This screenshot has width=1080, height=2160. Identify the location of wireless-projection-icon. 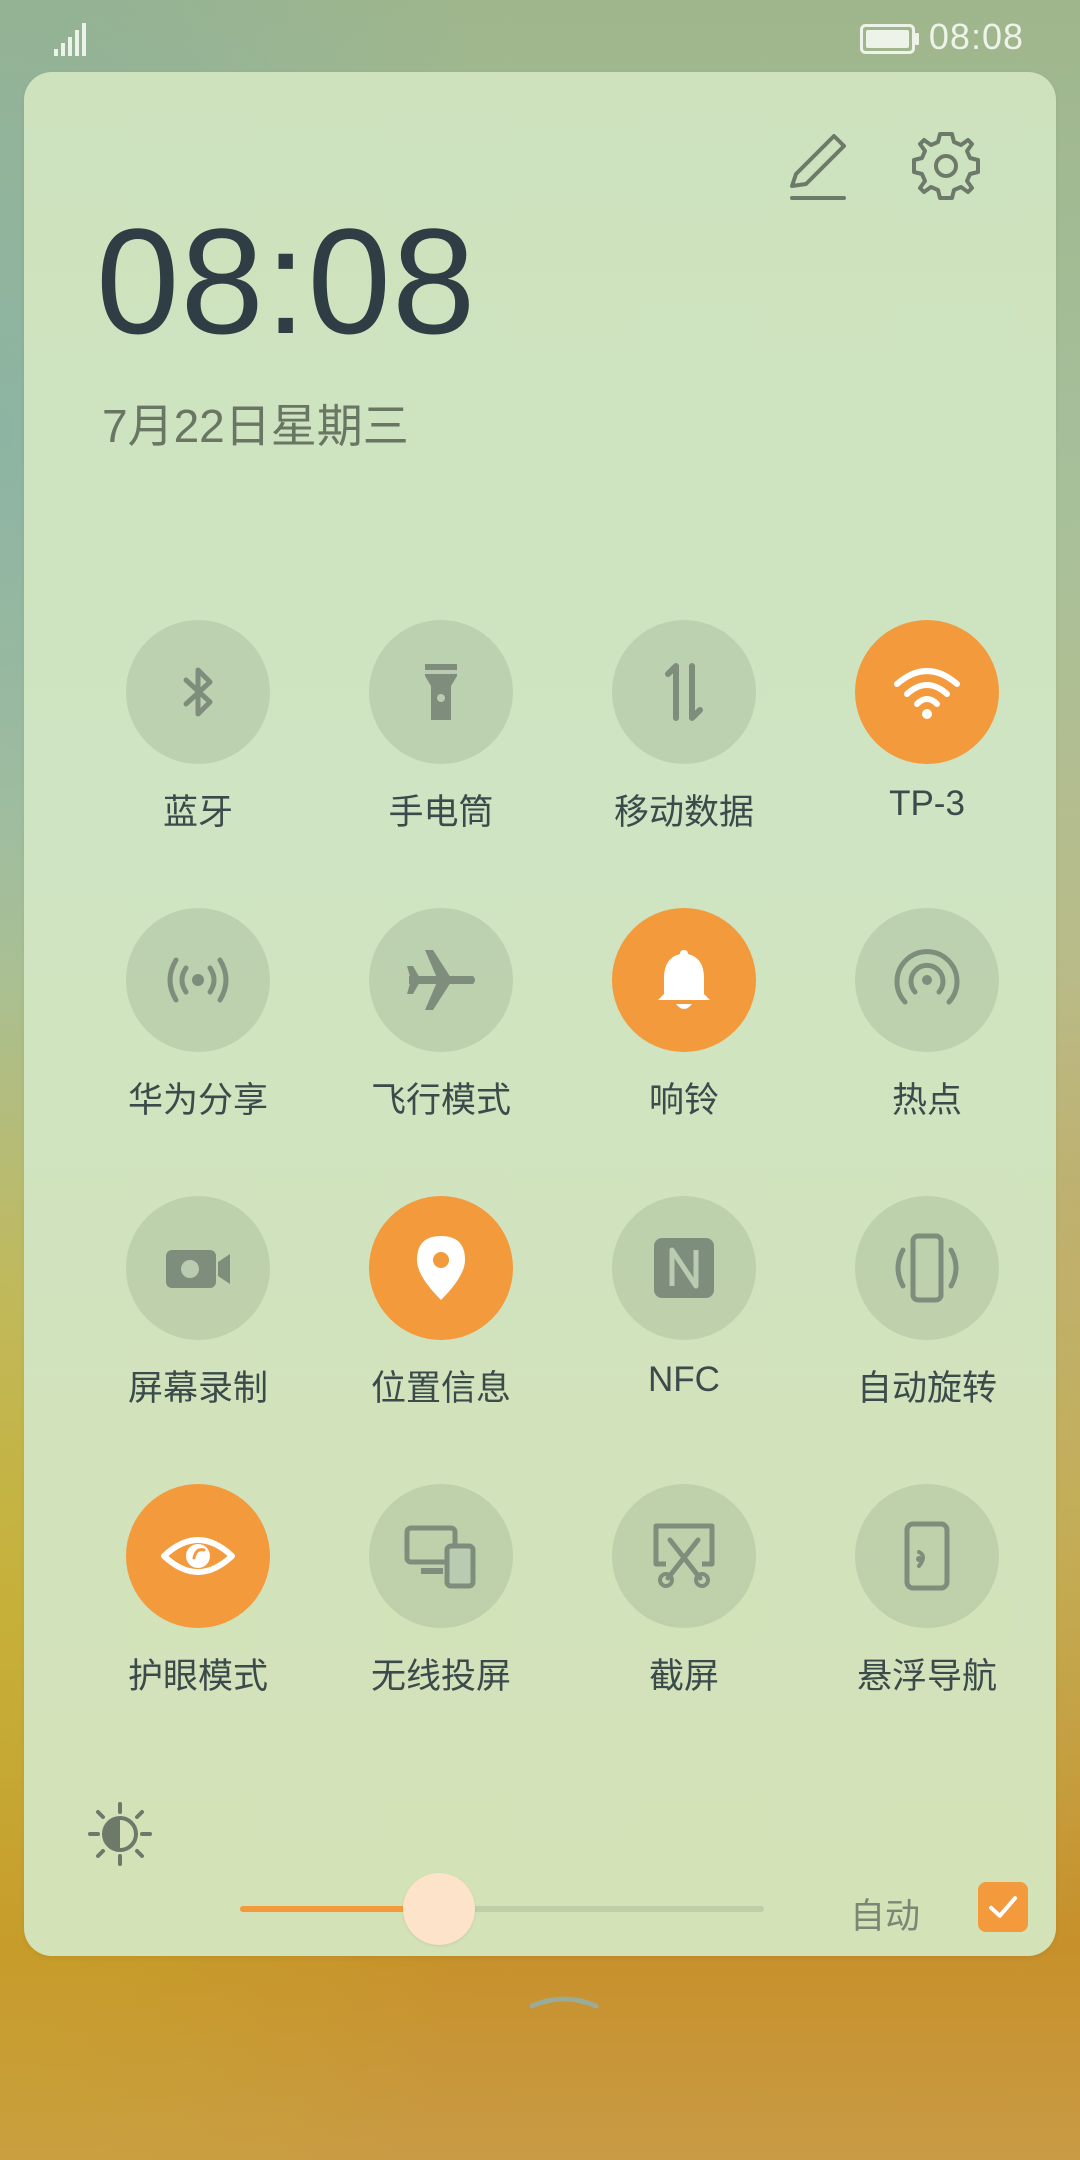
(440, 1557).